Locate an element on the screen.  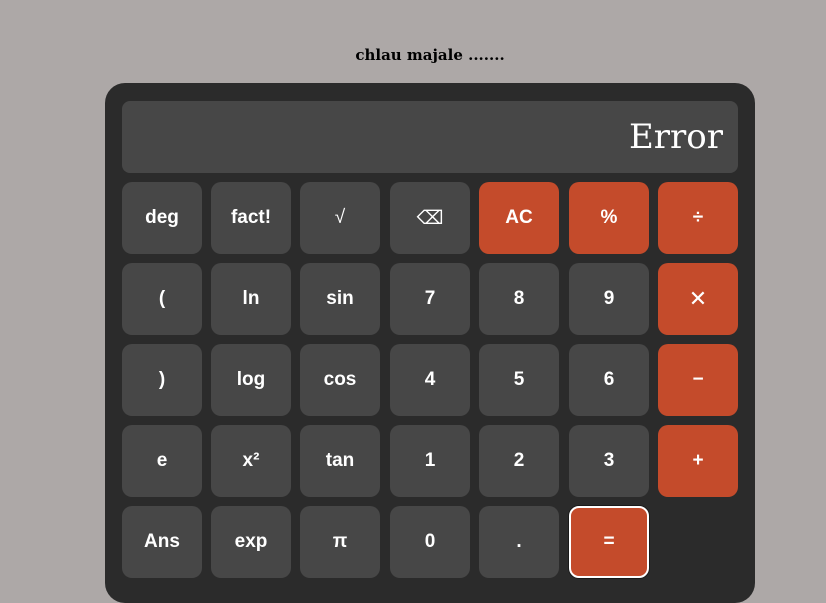
cos-button: cos is located at coordinates (340, 380).